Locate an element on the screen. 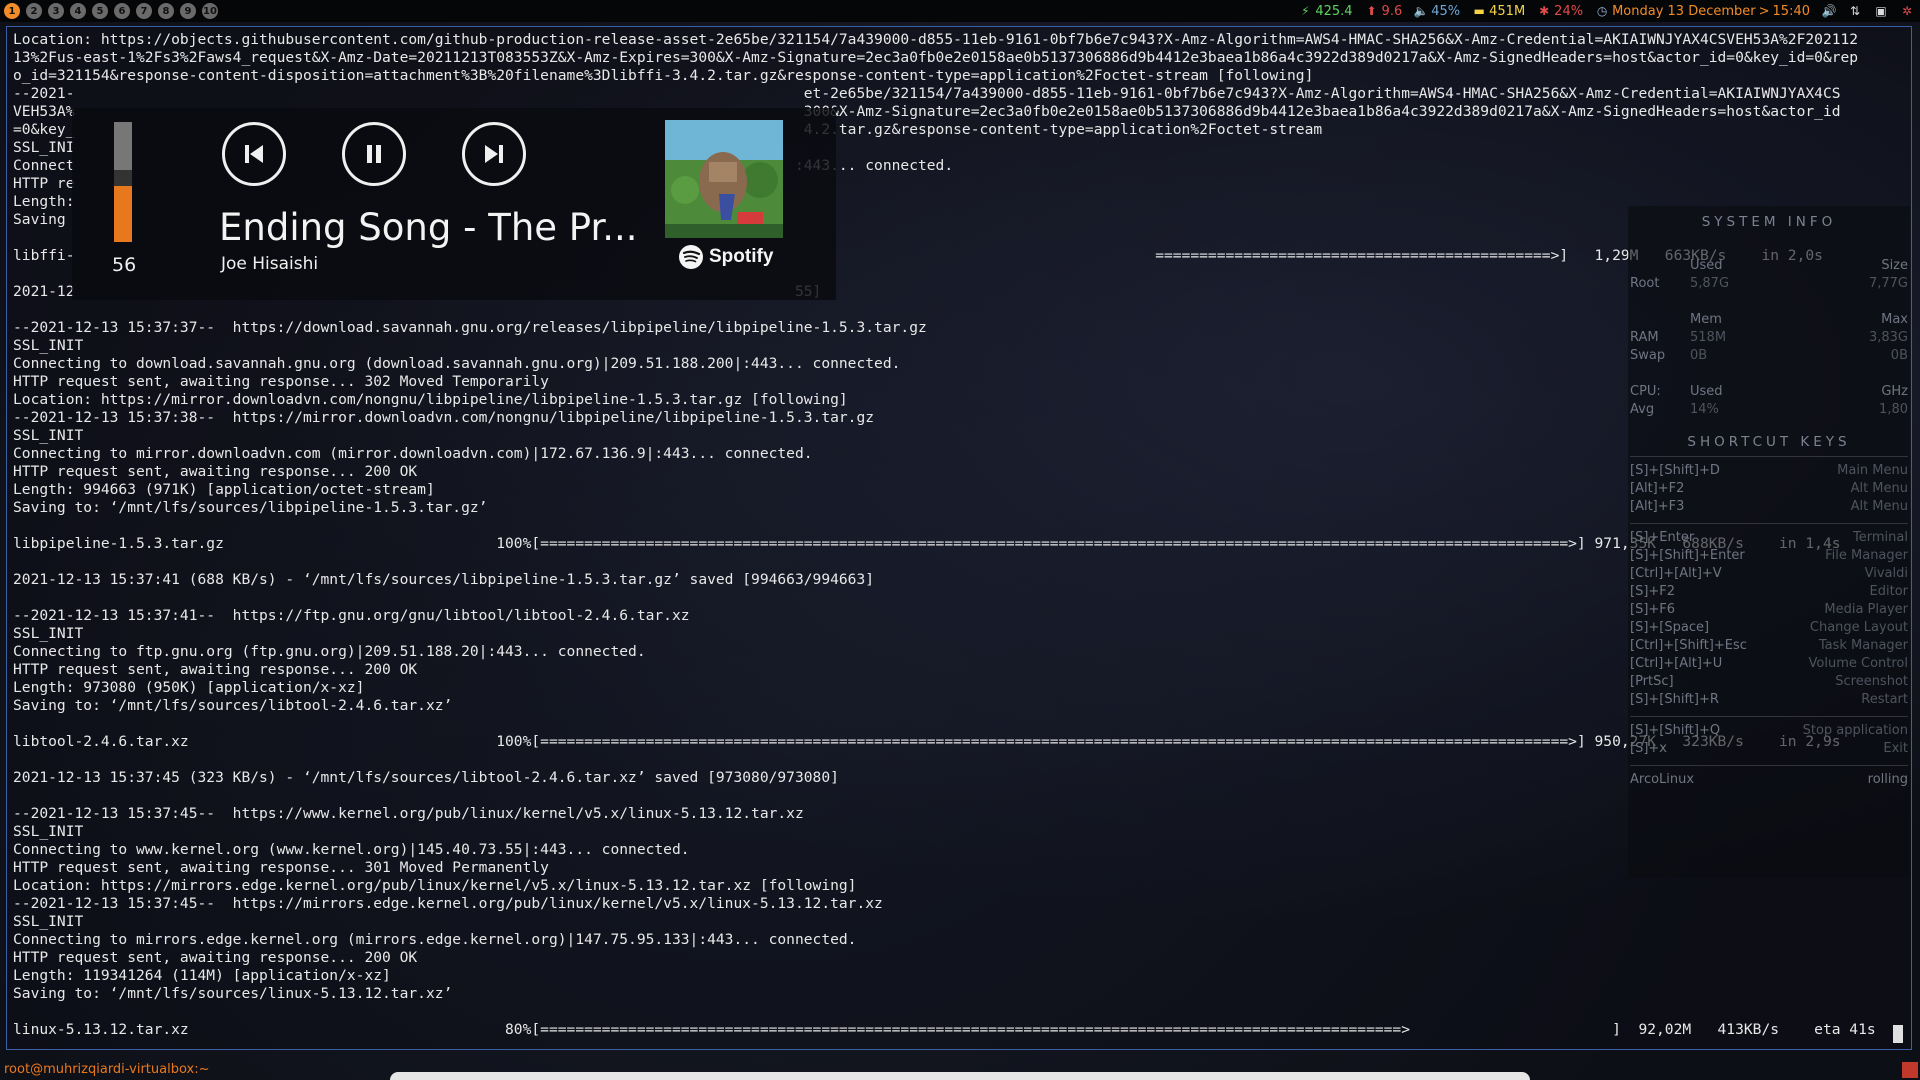 Image resolution: width=1920 pixels, height=1080 pixels. upload-icon: ⬆ is located at coordinates (1371, 11).